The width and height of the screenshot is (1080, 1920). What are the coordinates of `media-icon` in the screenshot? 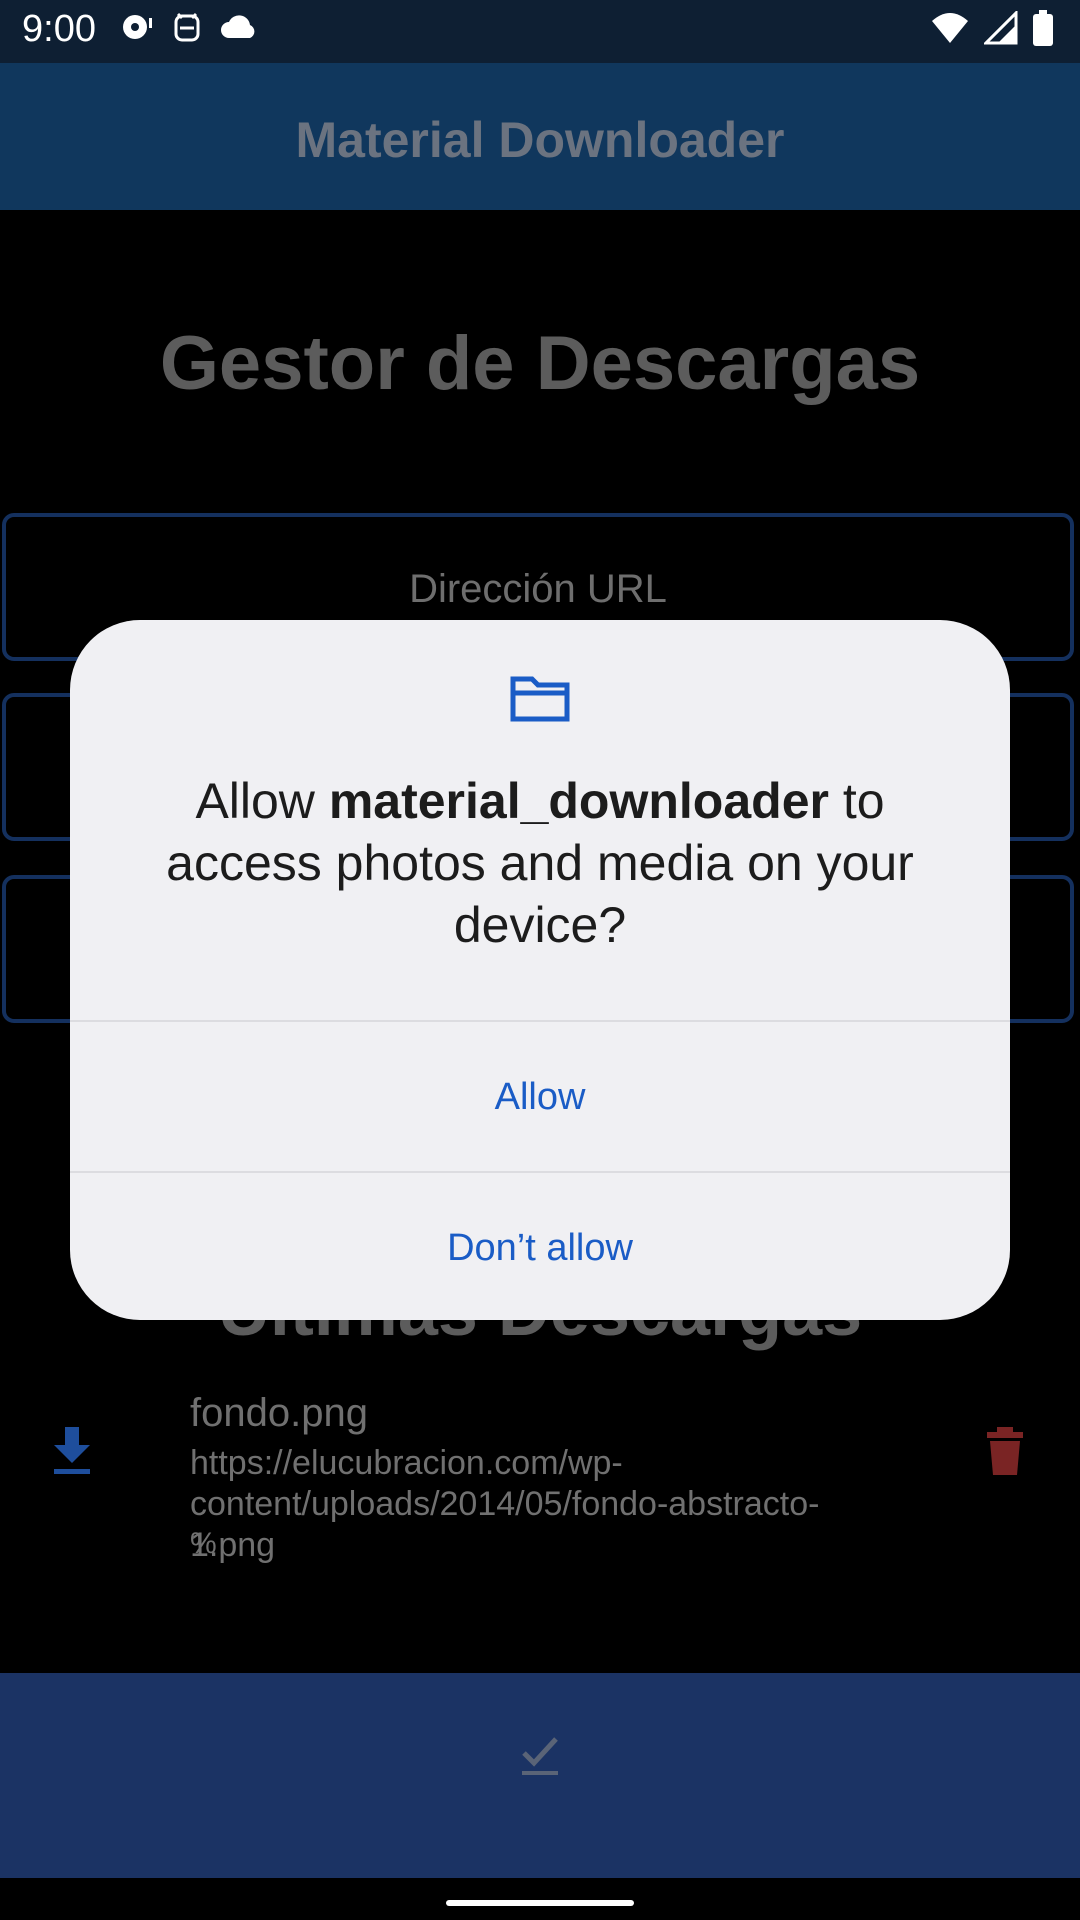 It's located at (137, 29).